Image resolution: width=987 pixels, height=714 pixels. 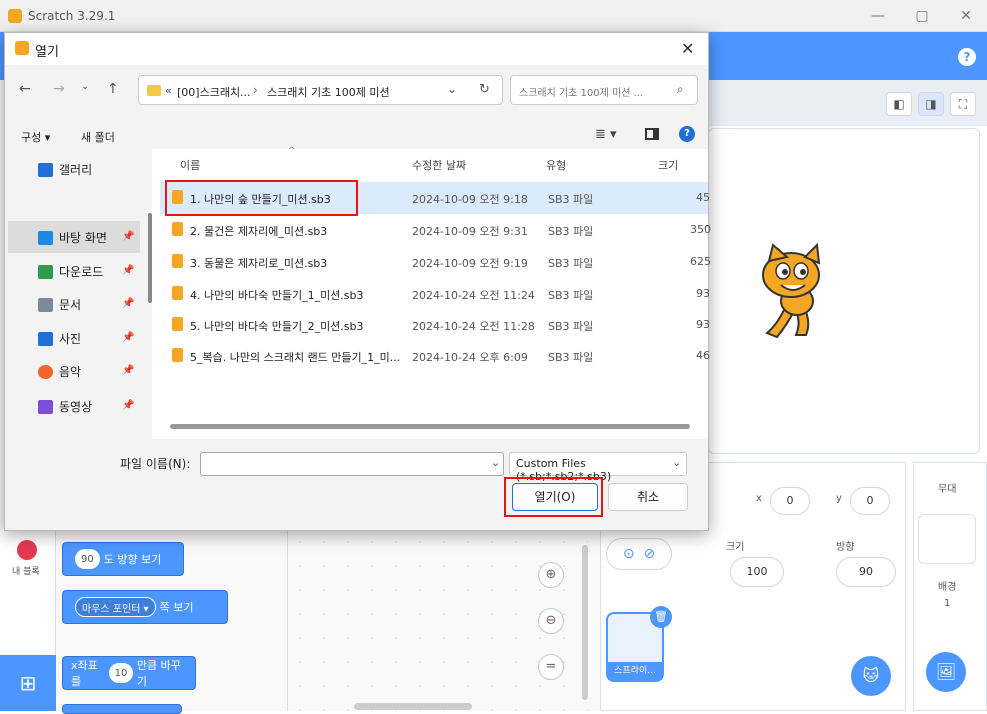 I want to click on add-sprite-icon: 🐱, so click(x=871, y=676).